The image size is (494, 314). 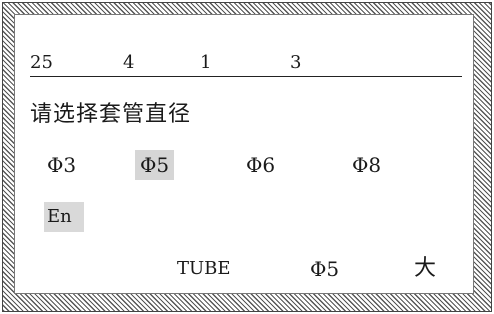 I want to click on status-value-3: 1, so click(x=206, y=62).